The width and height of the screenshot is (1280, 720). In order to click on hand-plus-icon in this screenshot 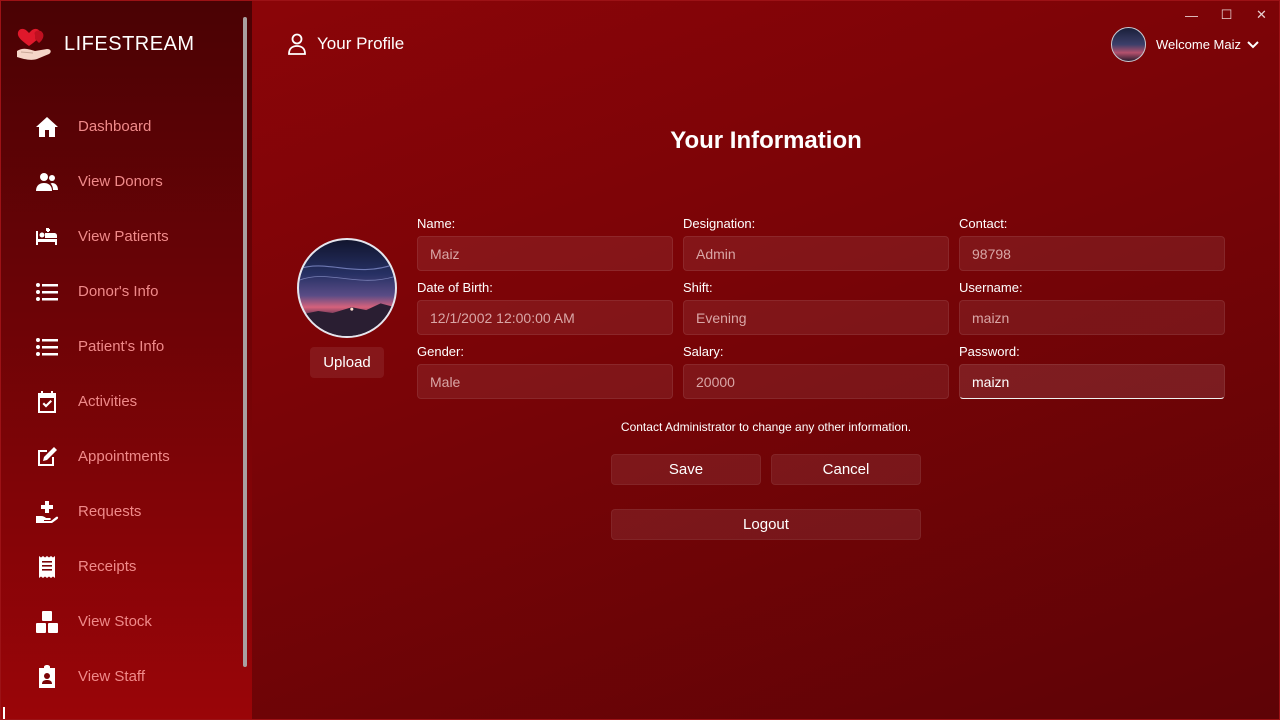, I will do `click(47, 512)`.